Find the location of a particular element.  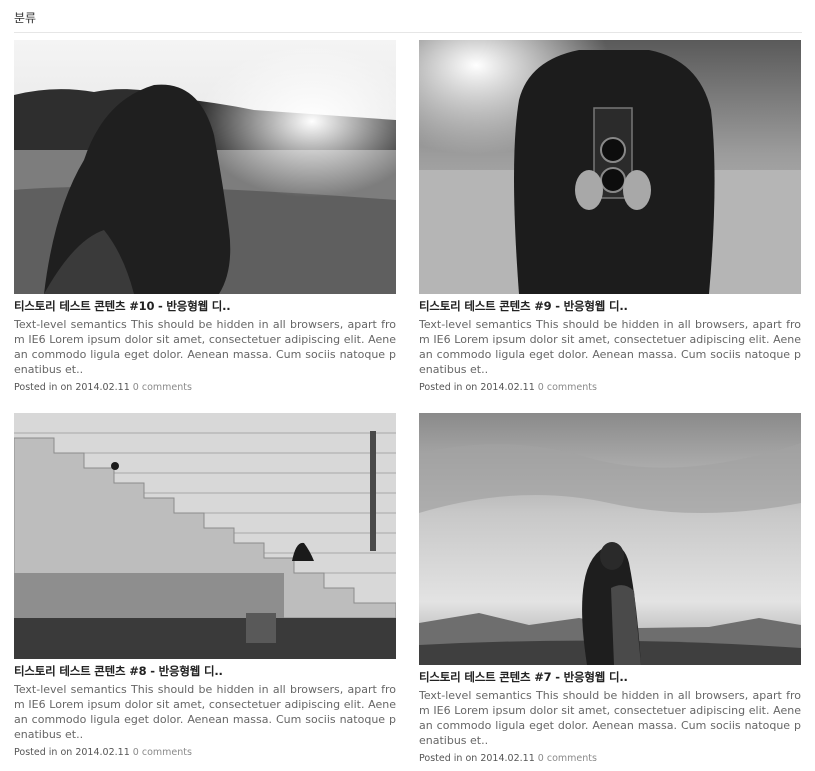

category-title: 분류 is located at coordinates (25, 18).